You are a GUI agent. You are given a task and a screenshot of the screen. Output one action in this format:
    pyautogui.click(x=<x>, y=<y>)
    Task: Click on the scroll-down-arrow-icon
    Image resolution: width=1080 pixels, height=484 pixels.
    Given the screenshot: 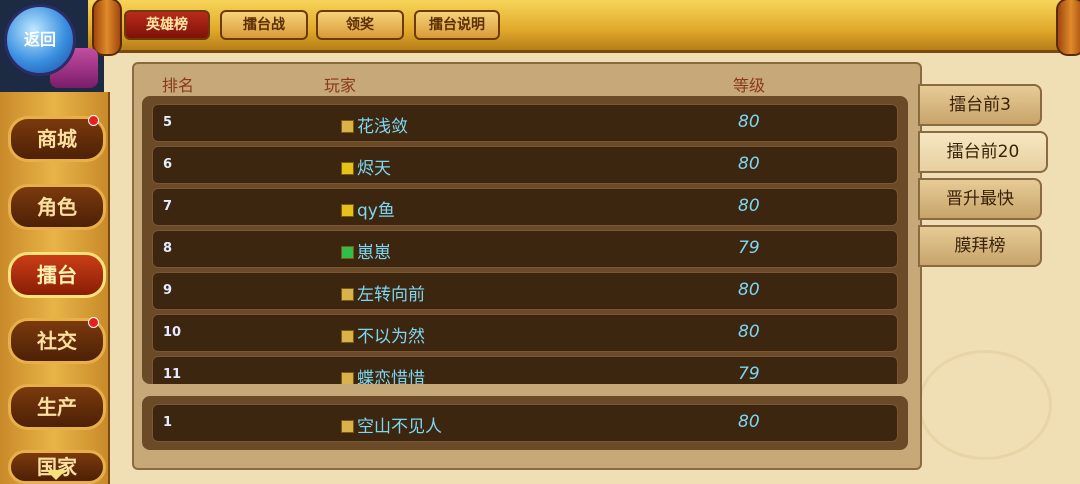 What is the action you would take?
    pyautogui.click(x=56, y=475)
    